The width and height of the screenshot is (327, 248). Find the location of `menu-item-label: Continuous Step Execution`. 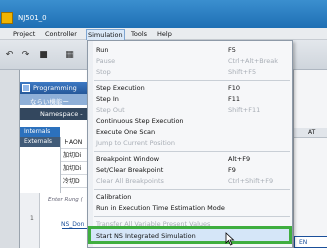

menu-item-label: Continuous Step Execution is located at coordinates (140, 121).